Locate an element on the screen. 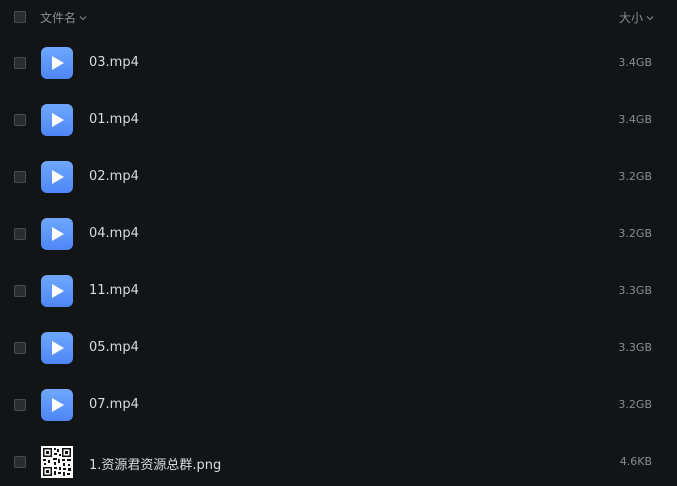  file-row: 1.资源君资源总群.png 4.6KB is located at coordinates (338, 460).